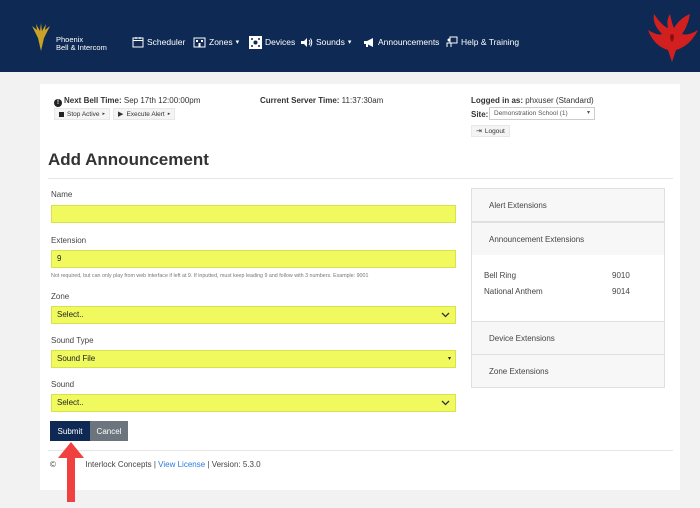 The image size is (700, 508). What do you see at coordinates (490, 42) in the screenshot?
I see `nav-help-training-label: Help & Training` at bounding box center [490, 42].